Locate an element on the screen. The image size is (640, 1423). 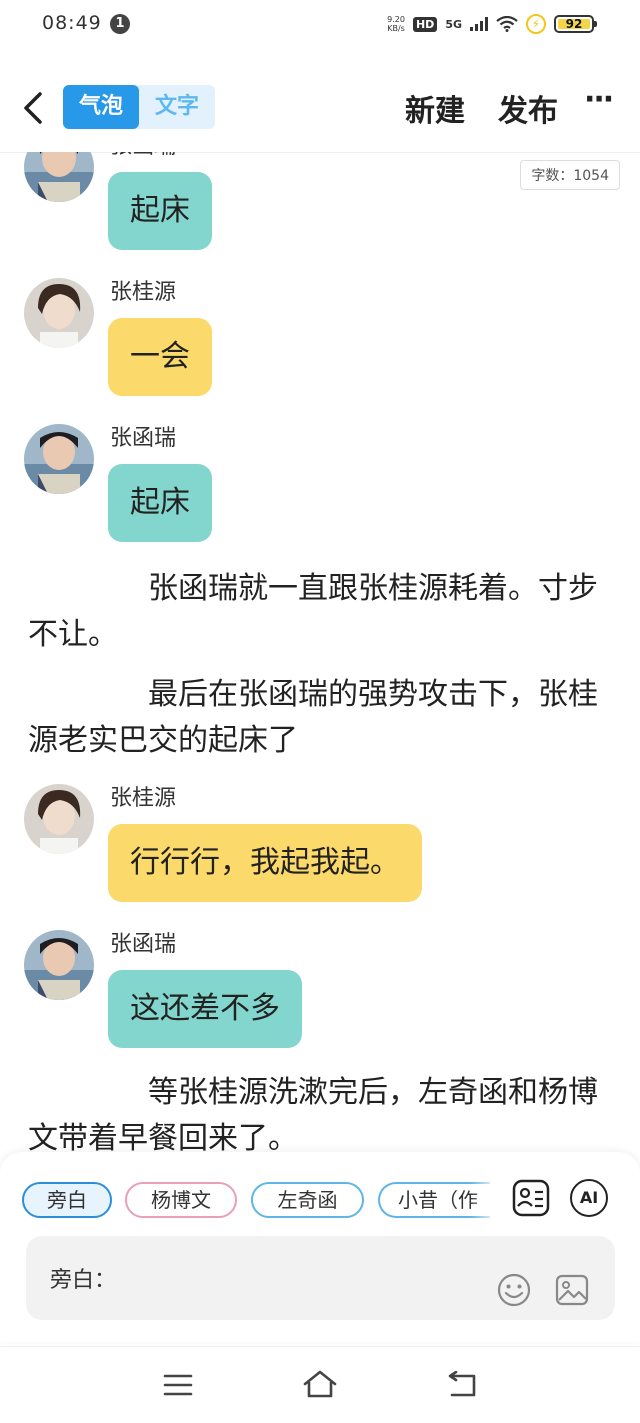
notification-badge: 1 is located at coordinates (120, 24).